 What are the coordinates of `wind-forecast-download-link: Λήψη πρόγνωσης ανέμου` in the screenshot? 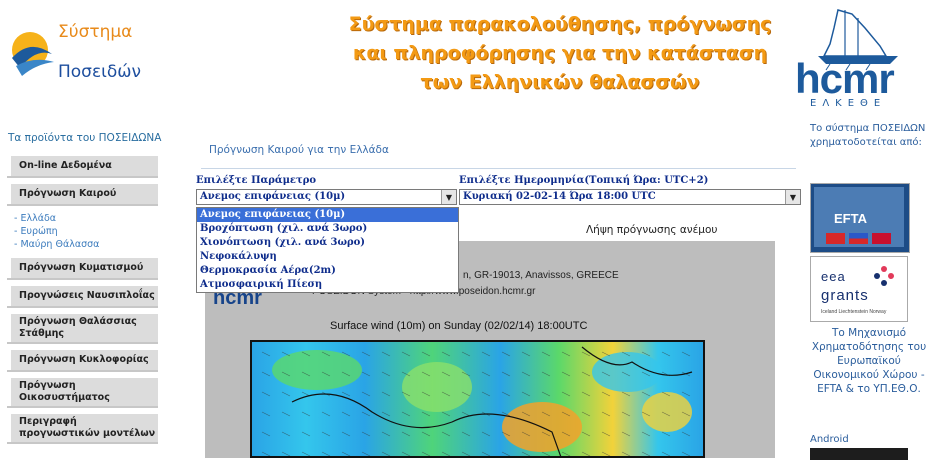 It's located at (652, 230).